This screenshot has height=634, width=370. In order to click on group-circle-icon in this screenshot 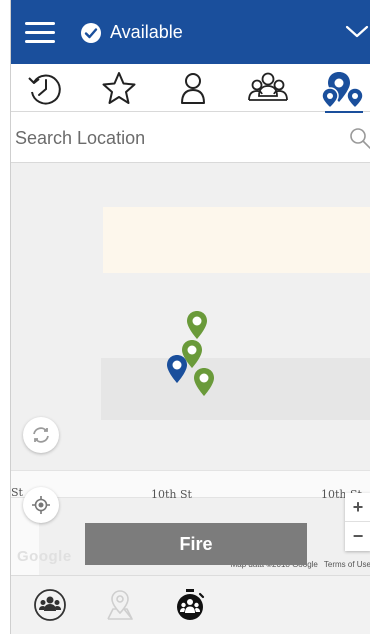, I will do `click(50, 605)`.